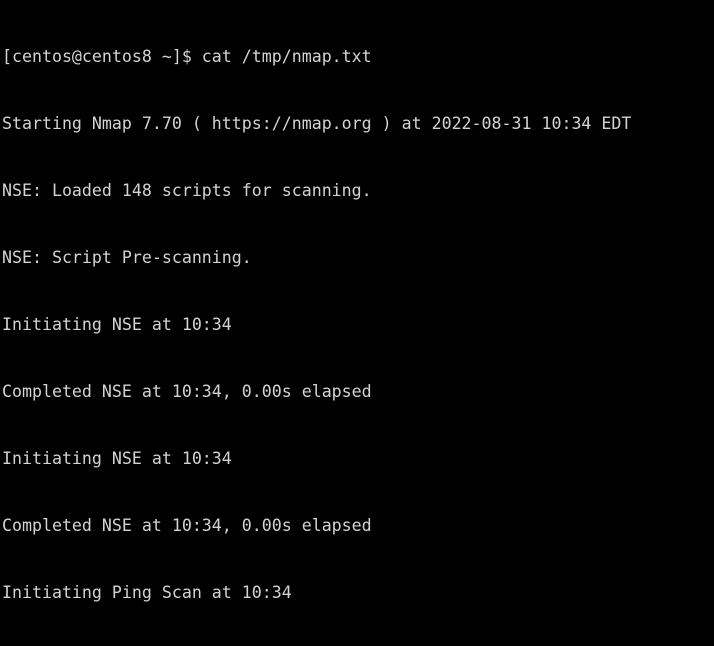 Image resolution: width=714 pixels, height=646 pixels. I want to click on terminal-line-initiating-nse-1: Initiating NSE at 10:34, so click(117, 324).